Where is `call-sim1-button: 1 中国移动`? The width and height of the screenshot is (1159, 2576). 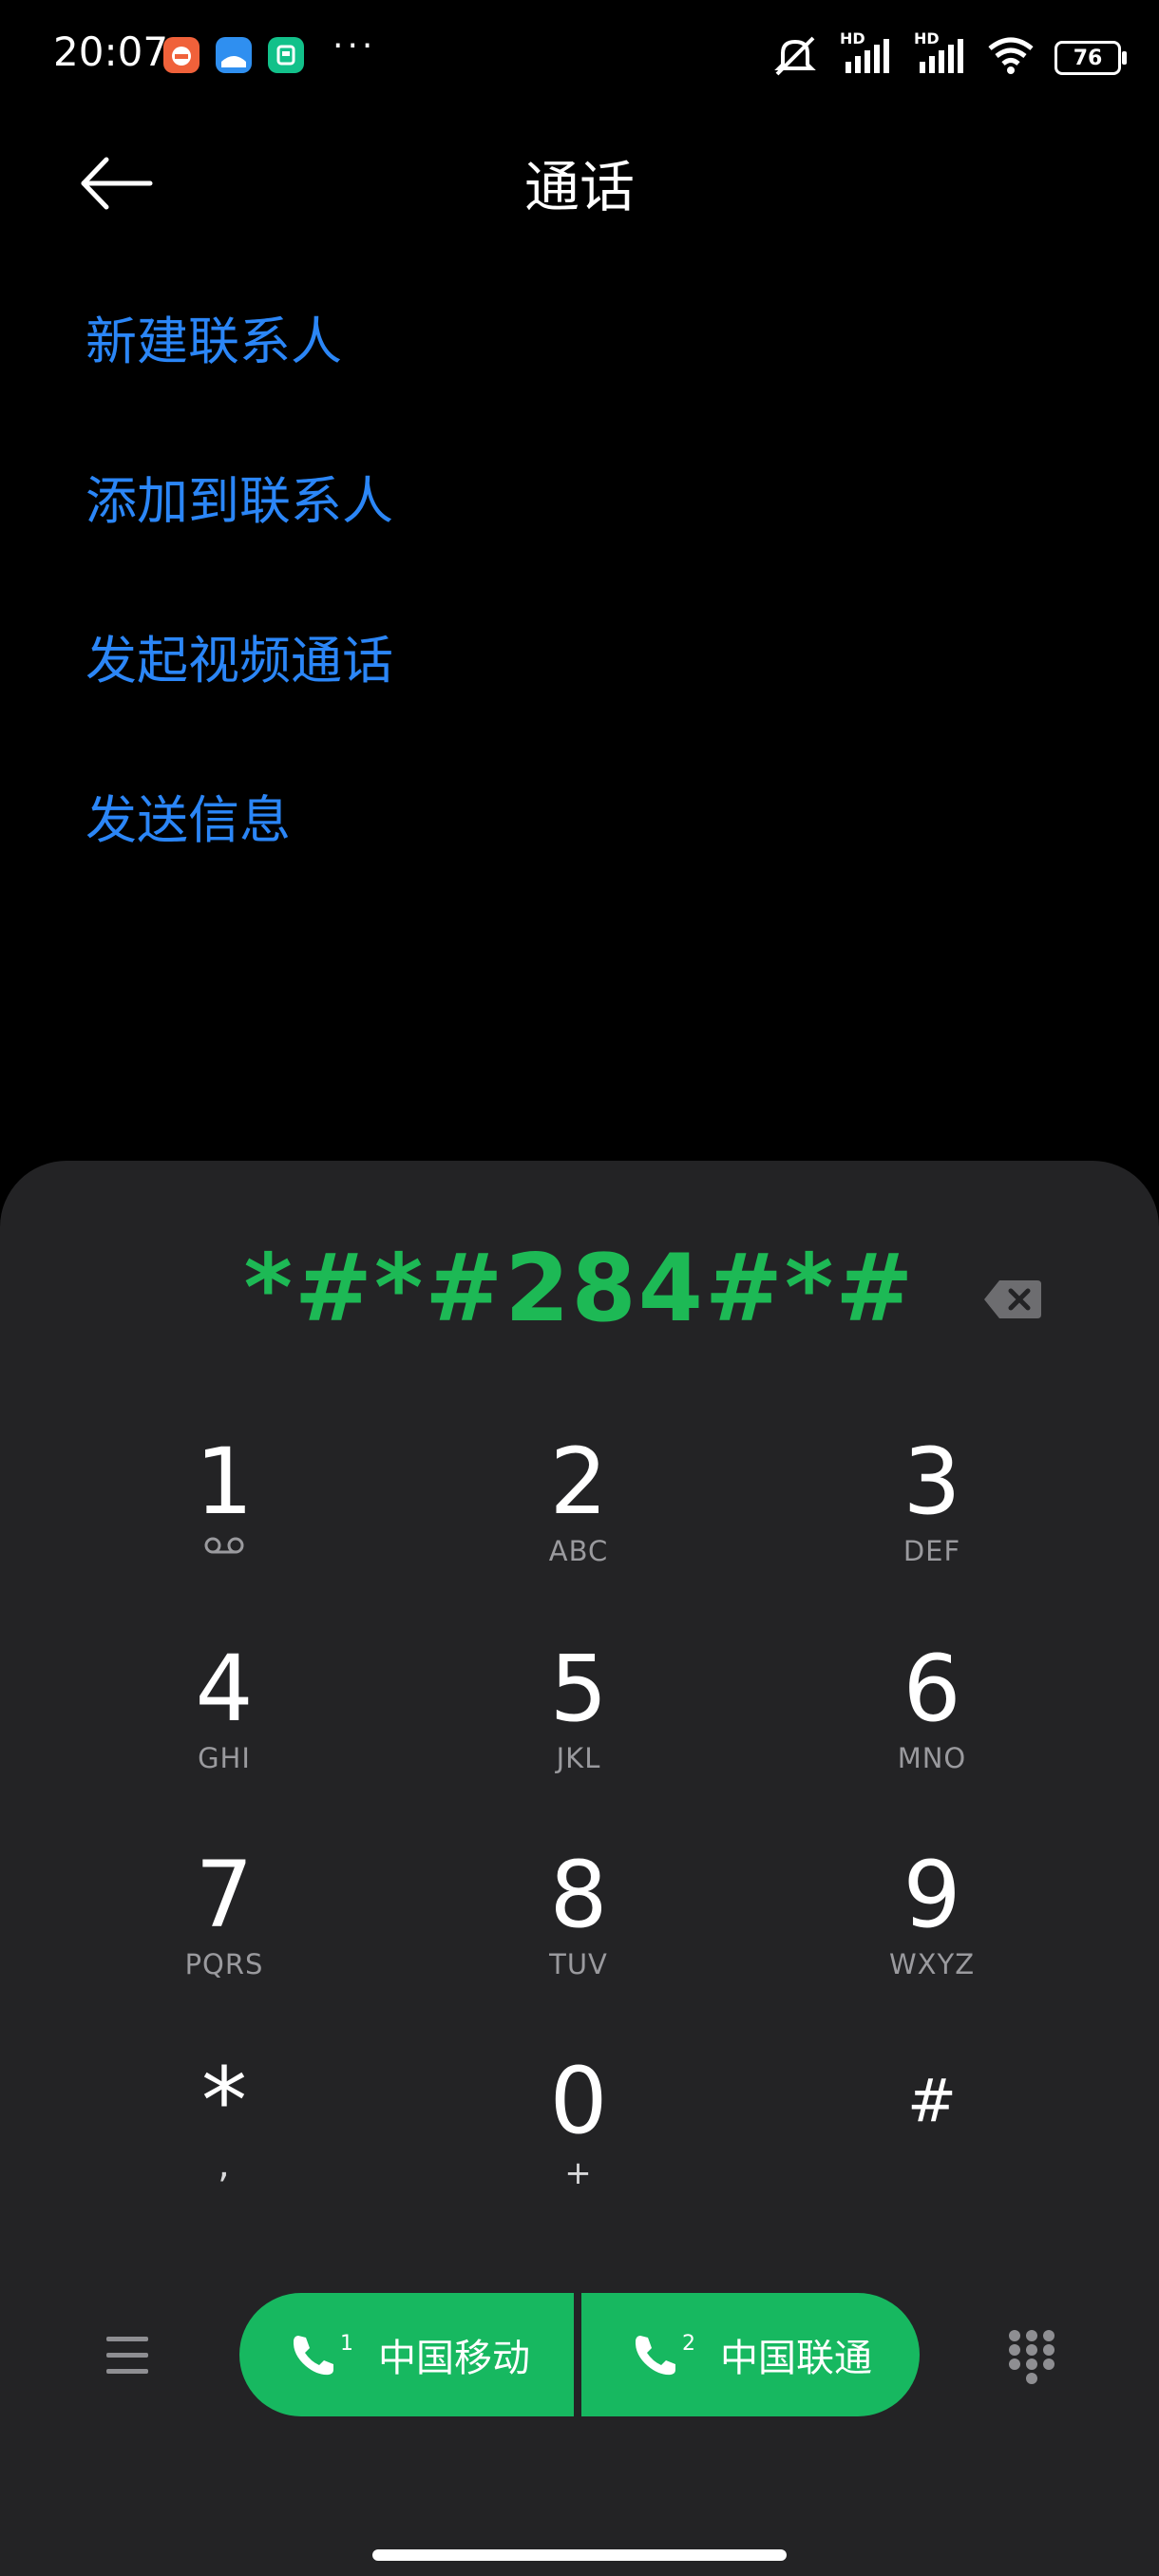 call-sim1-button: 1 中国移动 is located at coordinates (406, 2354).